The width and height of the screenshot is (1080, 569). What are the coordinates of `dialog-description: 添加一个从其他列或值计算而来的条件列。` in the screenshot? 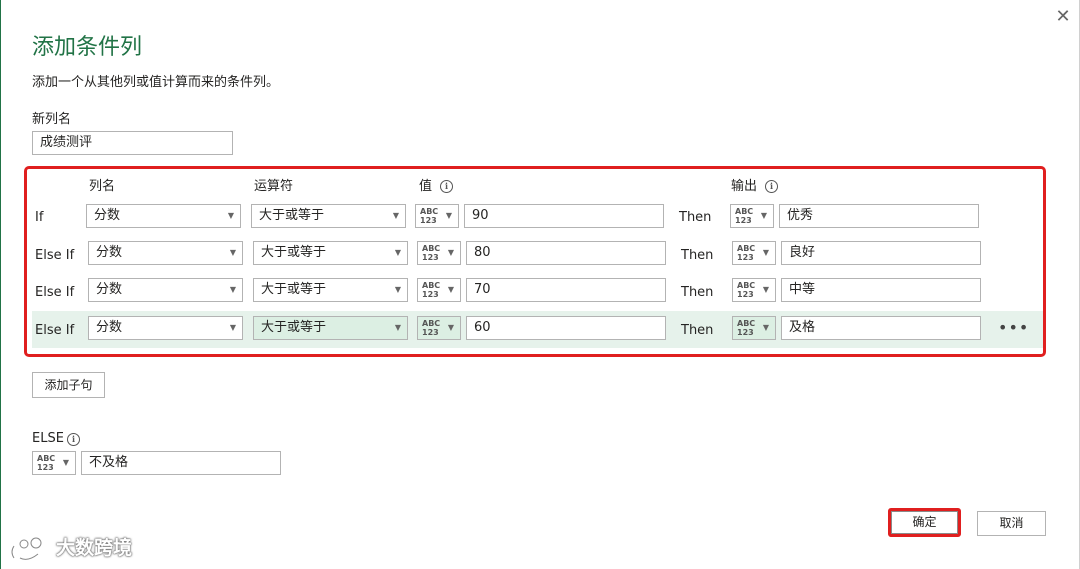 It's located at (156, 82).